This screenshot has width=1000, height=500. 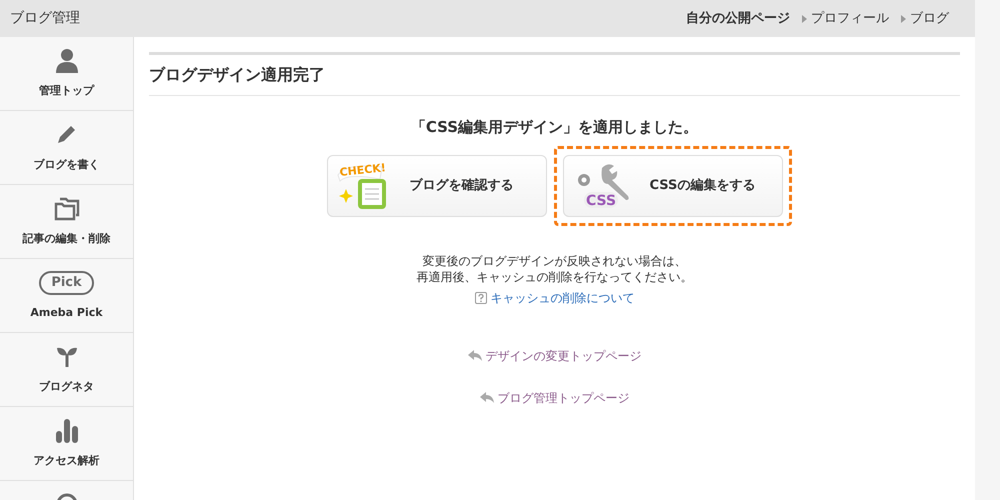 I want to click on header-title: ブログ管理, so click(x=45, y=18).